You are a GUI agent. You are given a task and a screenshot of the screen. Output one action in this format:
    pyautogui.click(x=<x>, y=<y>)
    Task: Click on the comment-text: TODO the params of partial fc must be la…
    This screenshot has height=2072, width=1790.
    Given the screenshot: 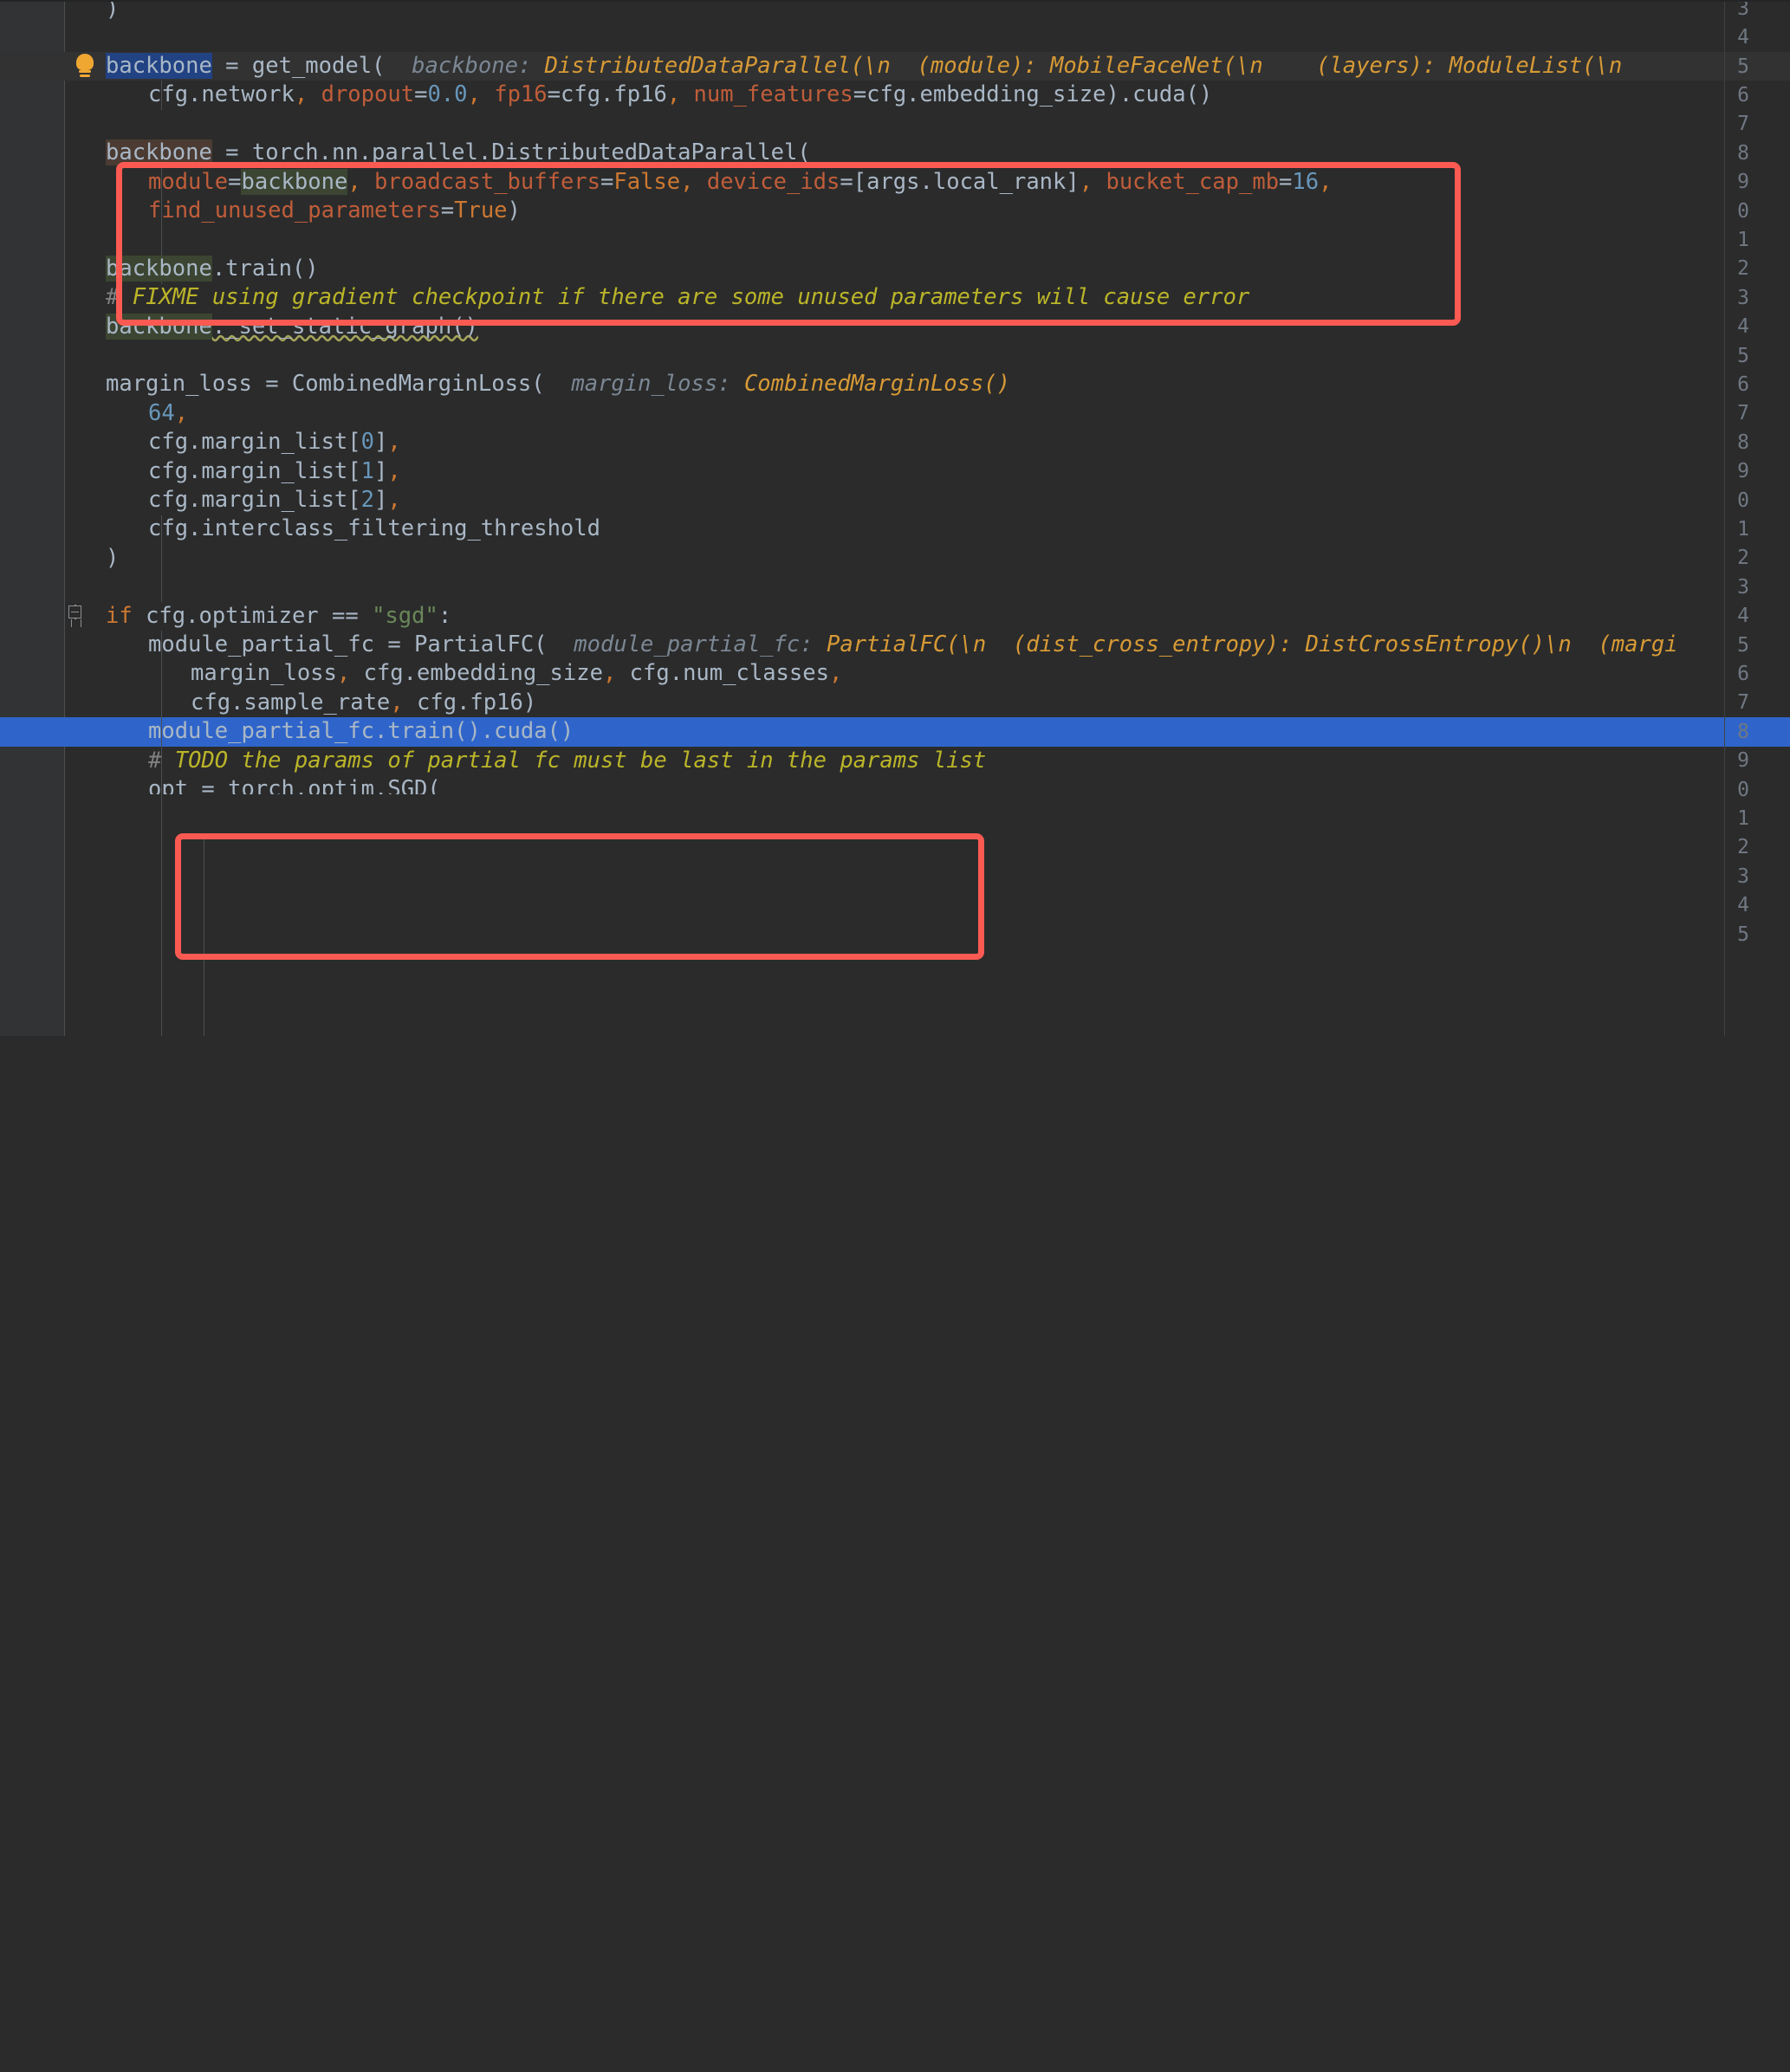 What is the action you would take?
    pyautogui.click(x=580, y=760)
    